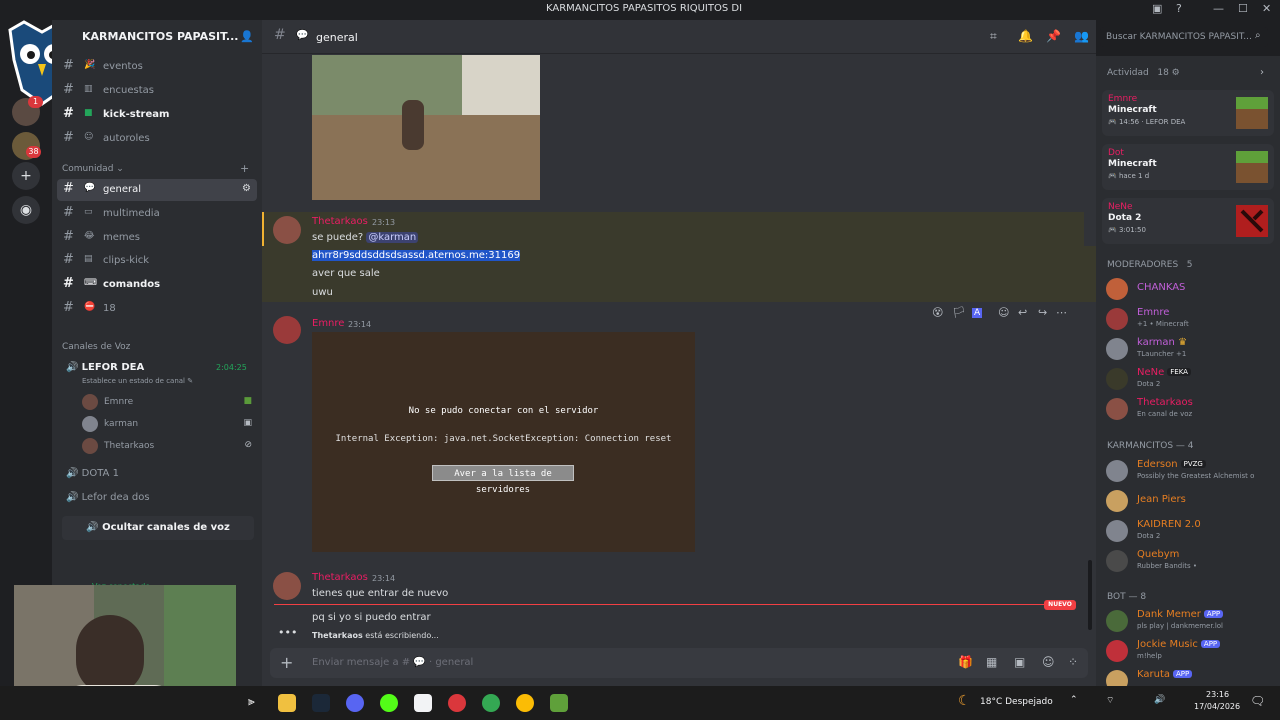  I want to click on tray-overflow-icon: ⌃, so click(1074, 700).